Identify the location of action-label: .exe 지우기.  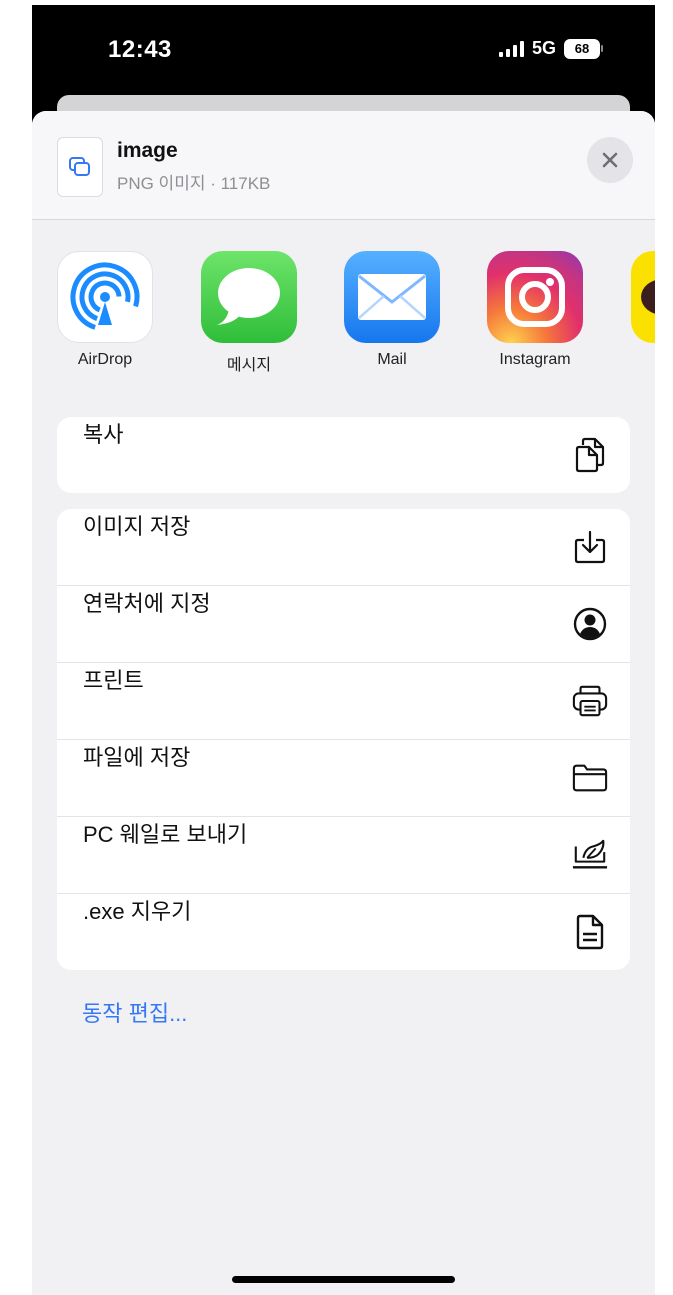
(137, 911).